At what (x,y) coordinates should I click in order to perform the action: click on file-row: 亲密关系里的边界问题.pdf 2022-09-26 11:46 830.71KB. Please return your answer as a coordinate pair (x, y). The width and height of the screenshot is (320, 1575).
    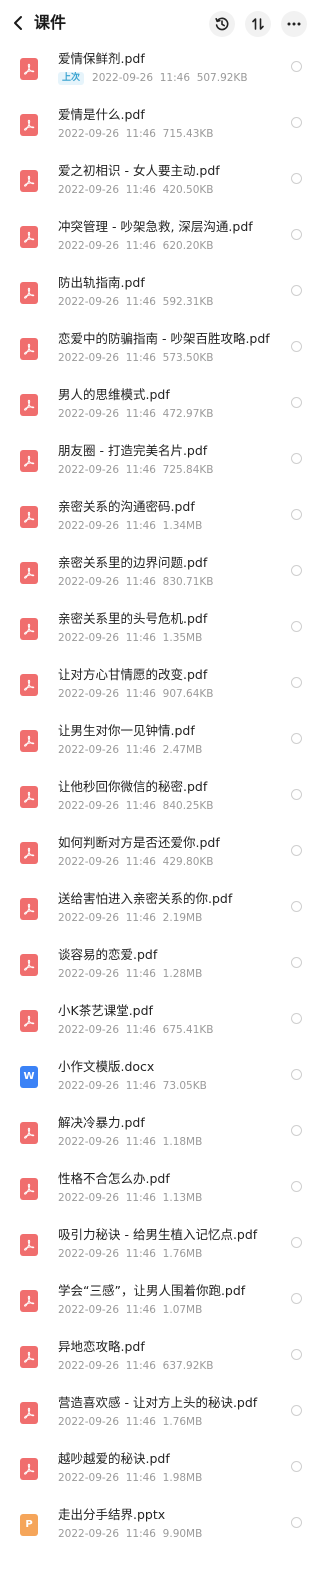
    Looking at the image, I should click on (160, 572).